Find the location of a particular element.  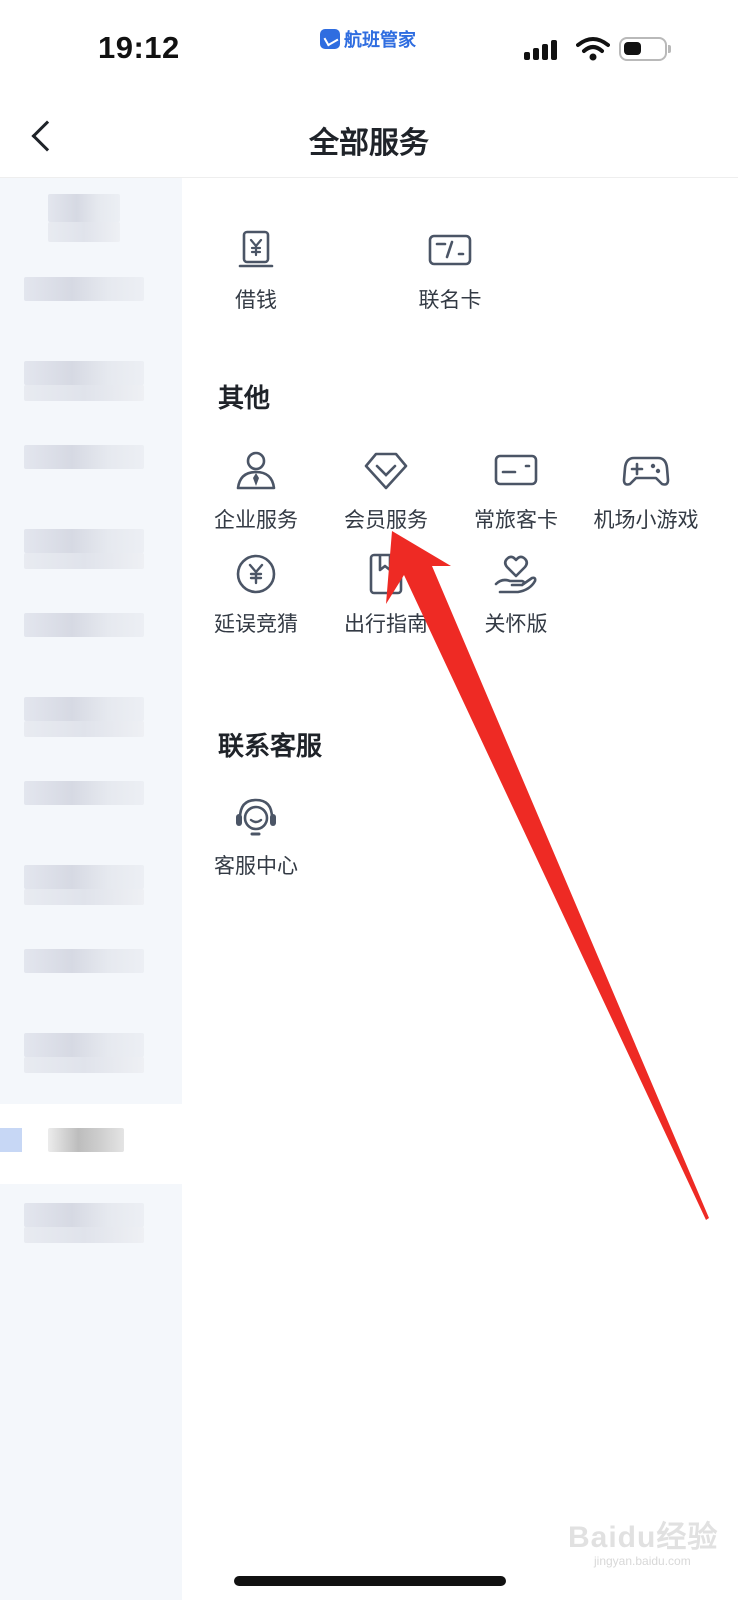

business-person-icon is located at coordinates (256, 470).